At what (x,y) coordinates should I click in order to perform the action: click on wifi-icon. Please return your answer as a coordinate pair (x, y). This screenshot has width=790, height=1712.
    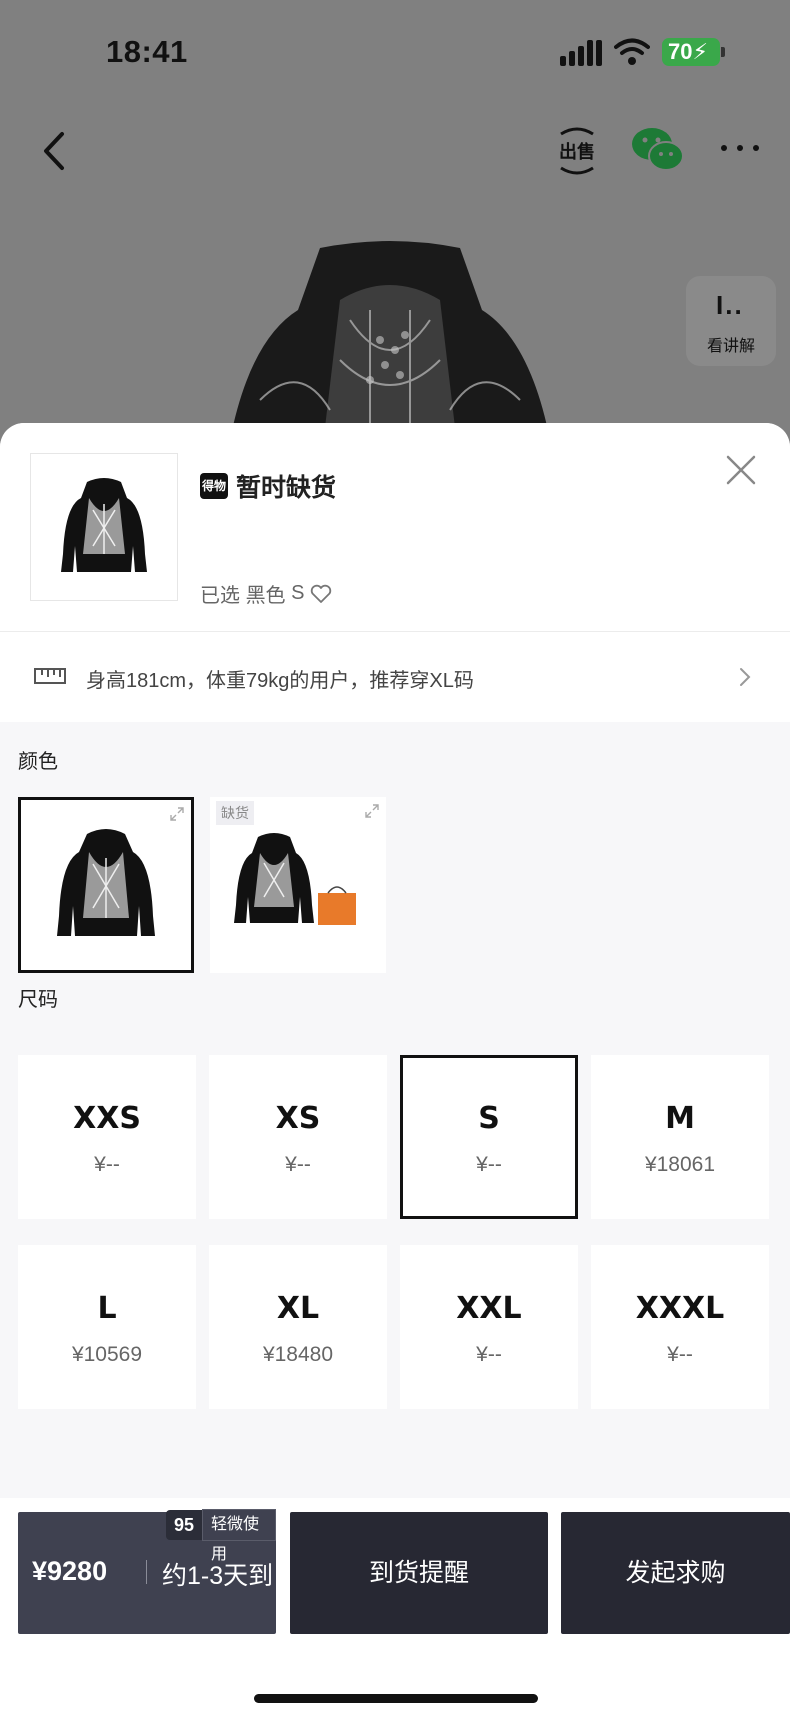
    Looking at the image, I should click on (632, 51).